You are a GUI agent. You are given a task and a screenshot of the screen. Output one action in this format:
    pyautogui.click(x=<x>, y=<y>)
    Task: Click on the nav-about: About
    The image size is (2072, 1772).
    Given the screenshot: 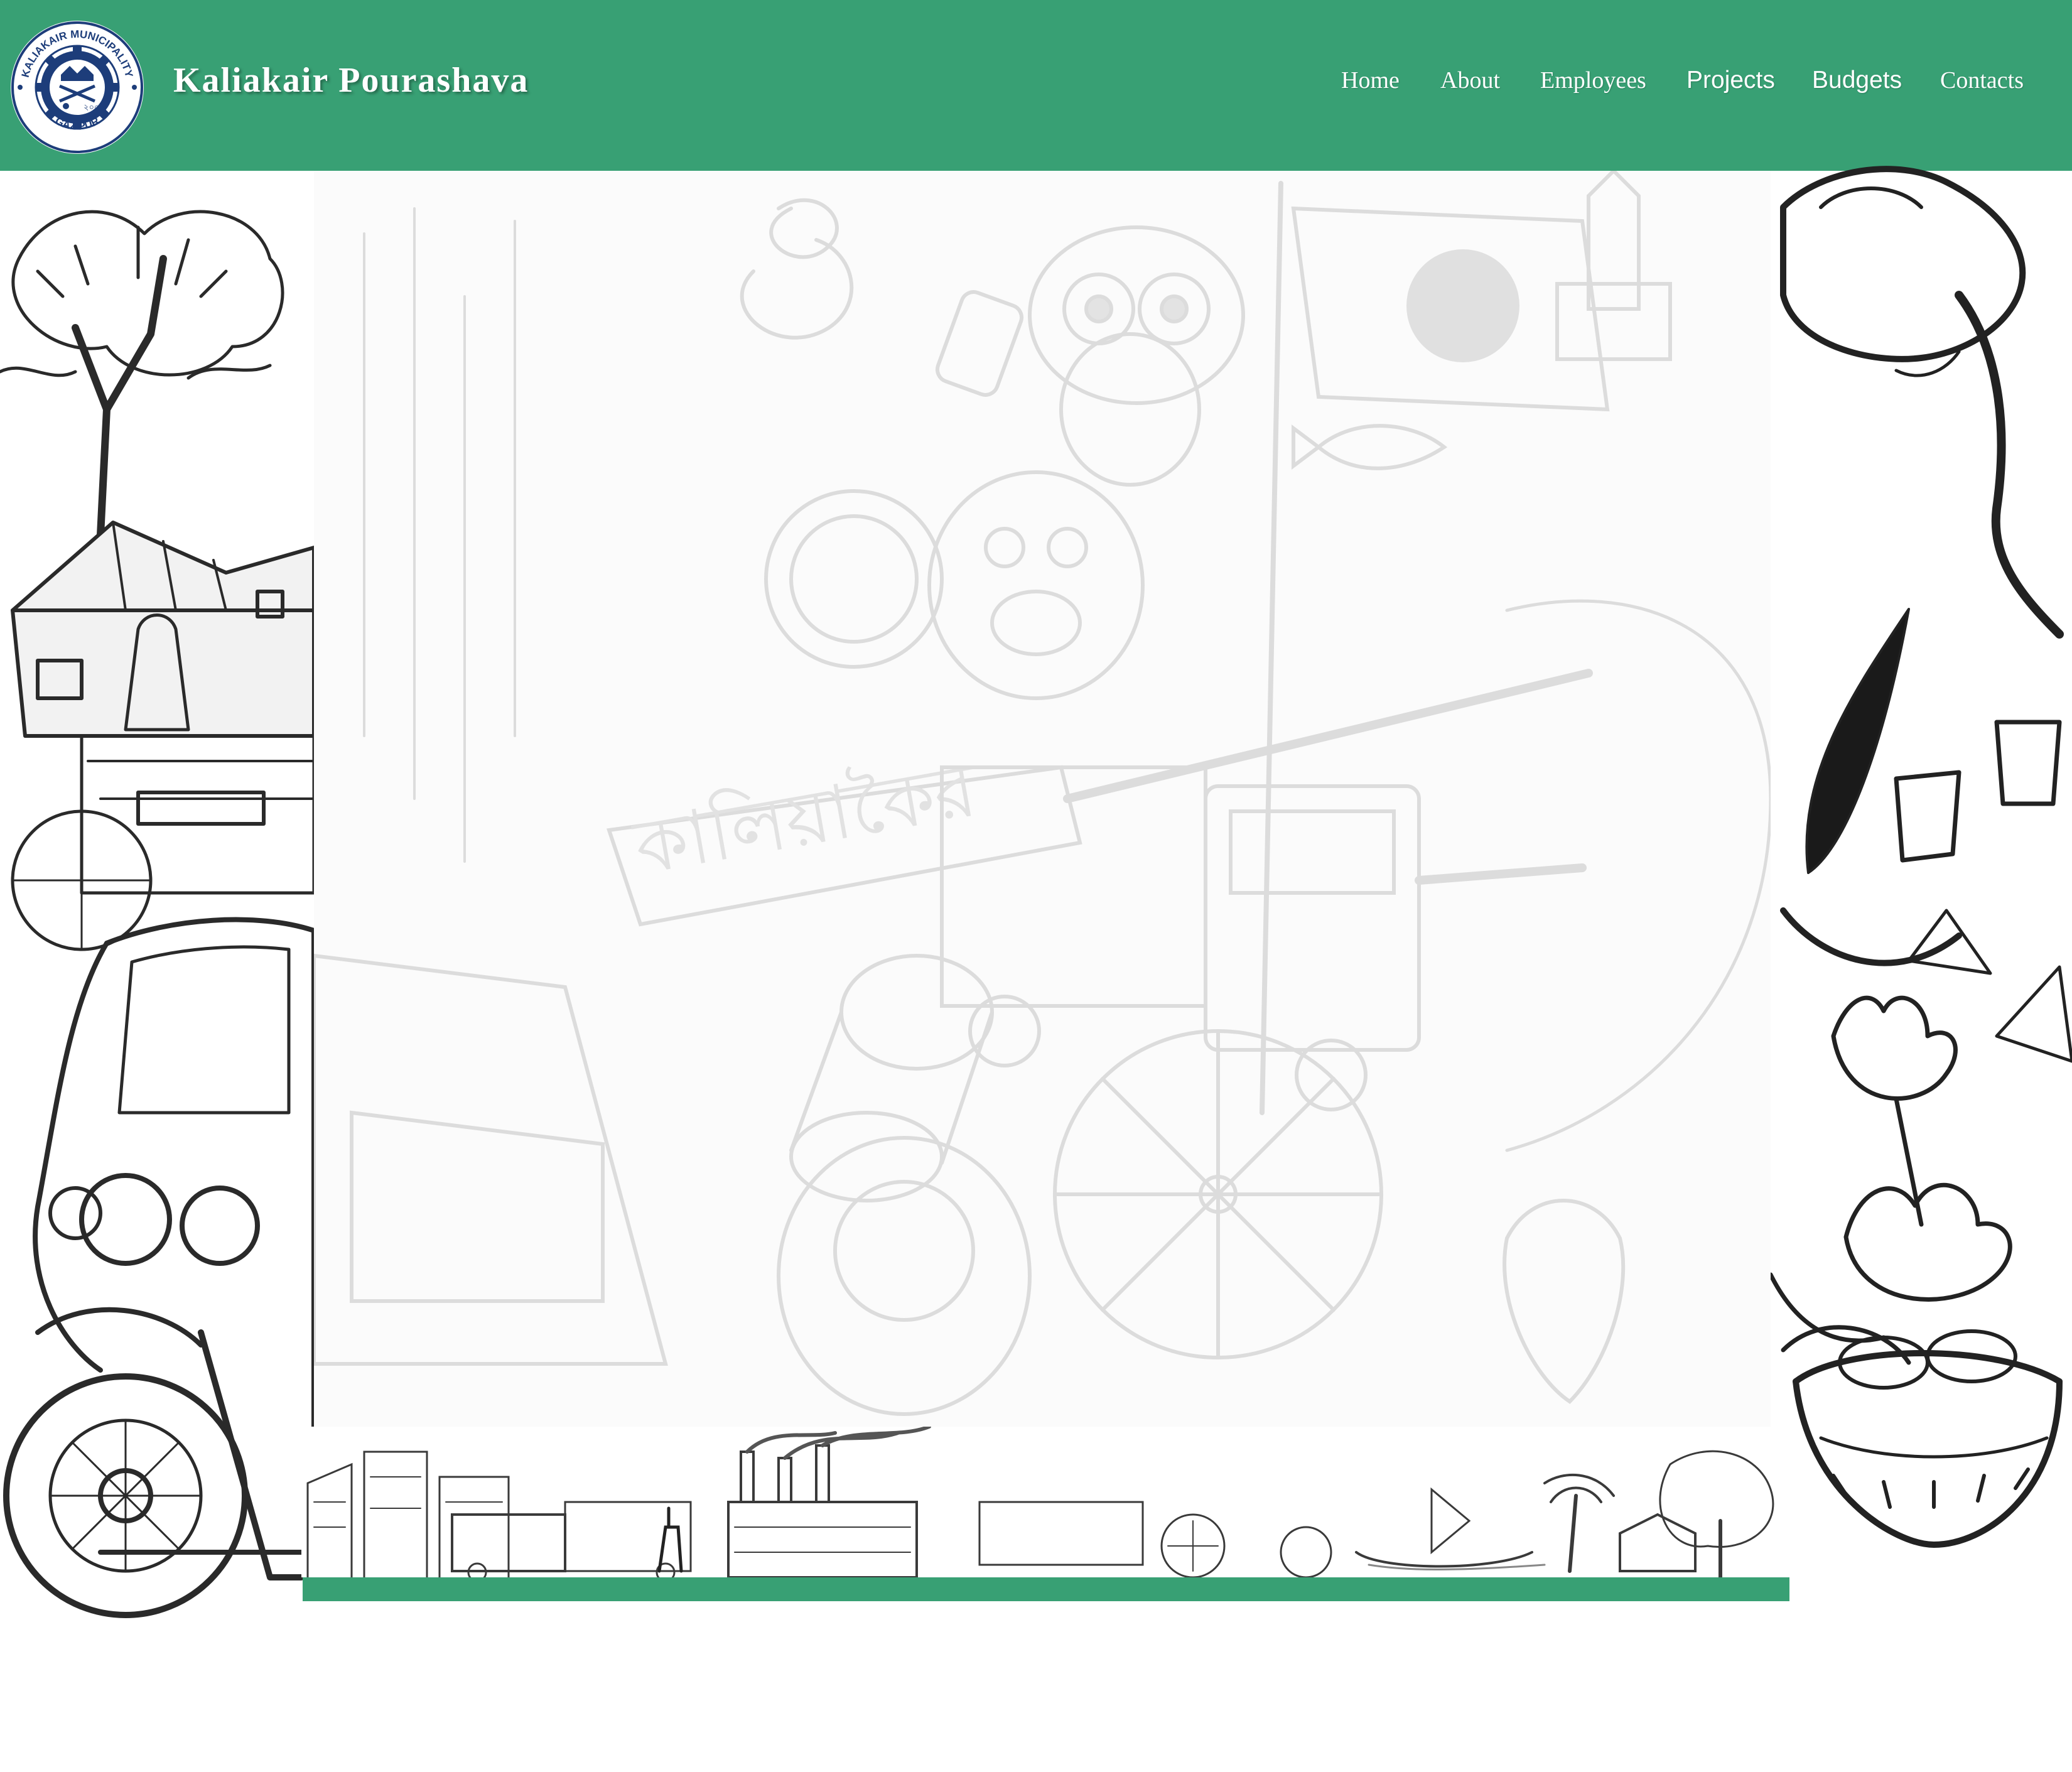 What is the action you would take?
    pyautogui.click(x=1470, y=80)
    